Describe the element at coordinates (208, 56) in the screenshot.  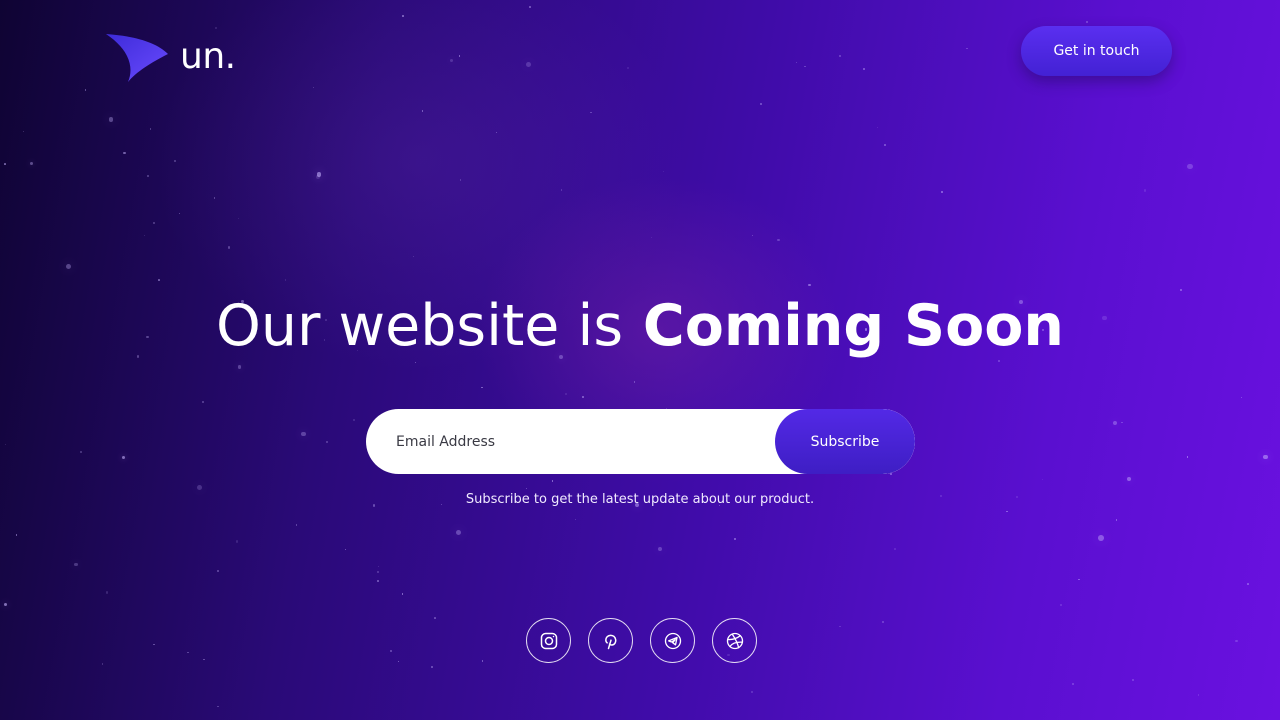
I see `brand-name: un.` at that location.